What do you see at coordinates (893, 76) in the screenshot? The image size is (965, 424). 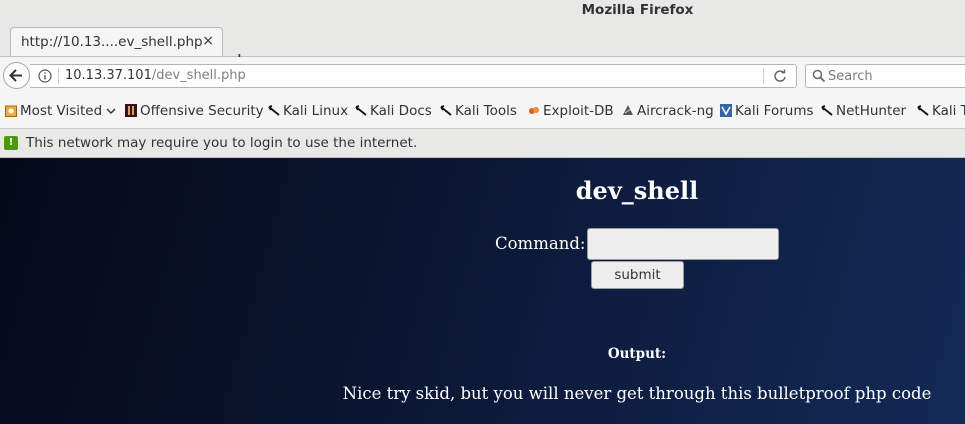 I see `search-input` at bounding box center [893, 76].